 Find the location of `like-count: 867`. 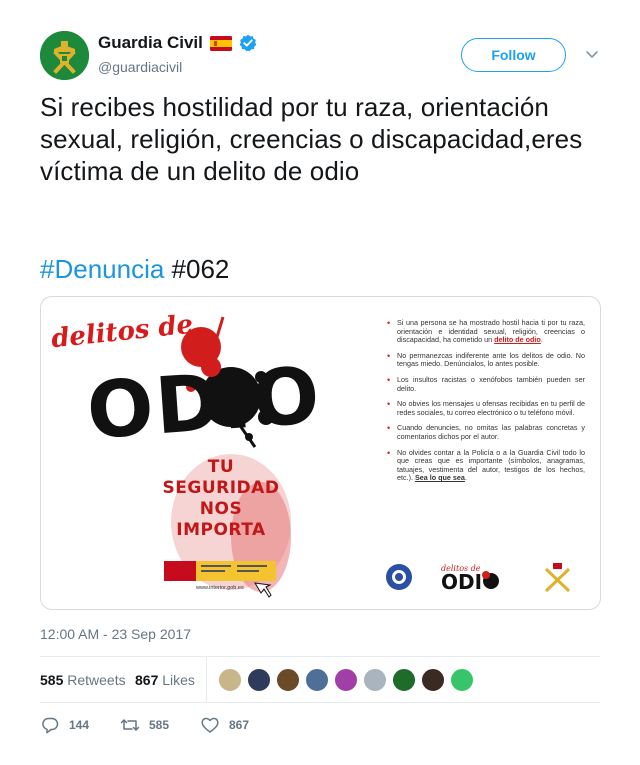

like-count: 867 is located at coordinates (239, 725).